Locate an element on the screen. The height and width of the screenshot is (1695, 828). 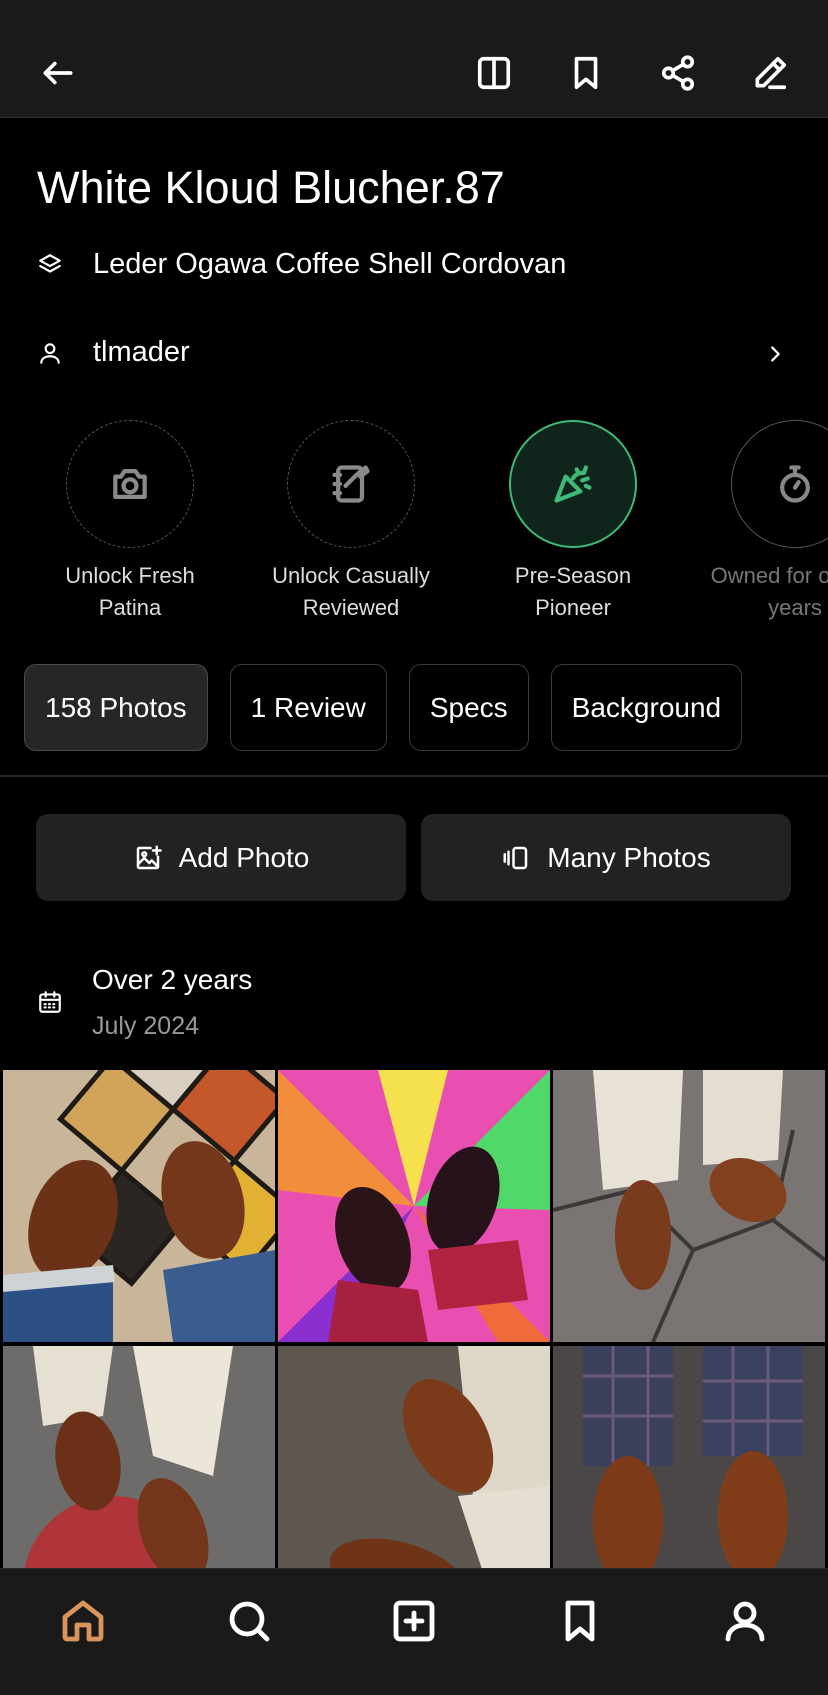
material-label: Leder Ogawa Coffee Shell Cordovan is located at coordinates (330, 264).